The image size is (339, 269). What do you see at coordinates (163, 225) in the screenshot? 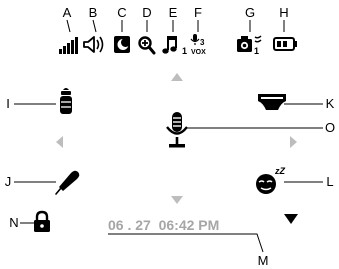
I see `date-time-display: 06 . 27 06:42 PM` at bounding box center [163, 225].